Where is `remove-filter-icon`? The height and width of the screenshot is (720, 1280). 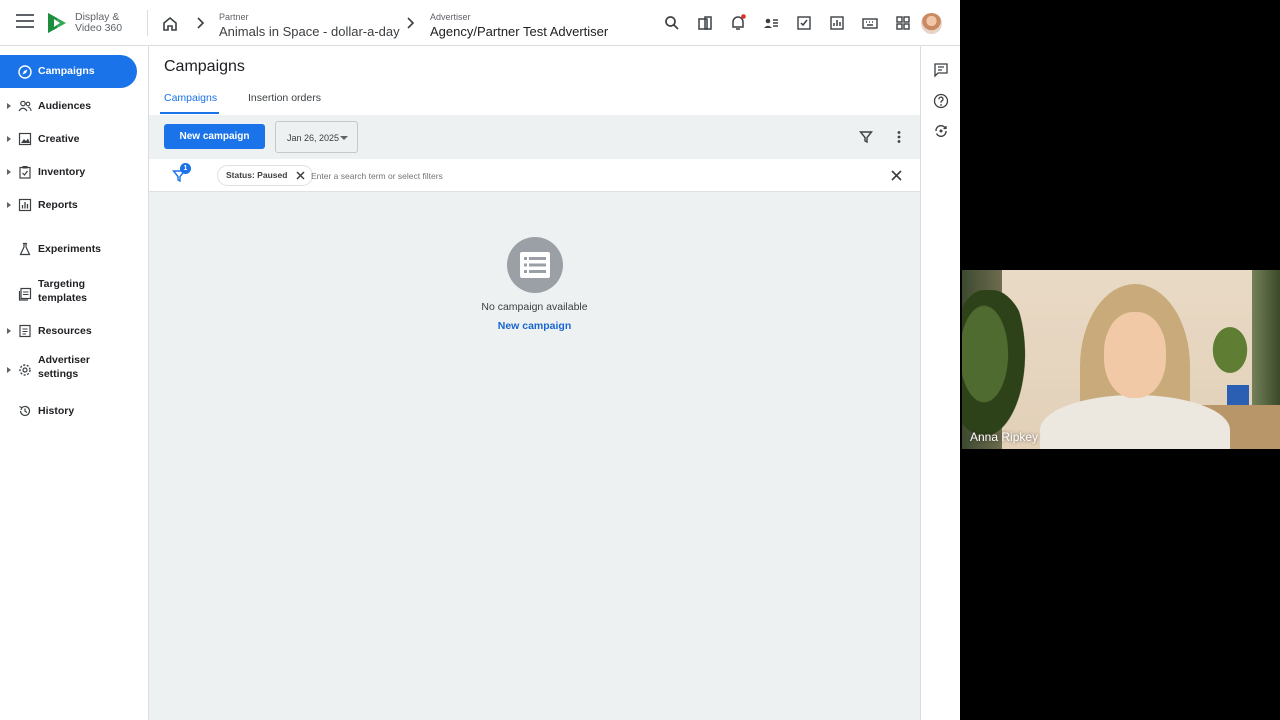
remove-filter-icon is located at coordinates (300, 175).